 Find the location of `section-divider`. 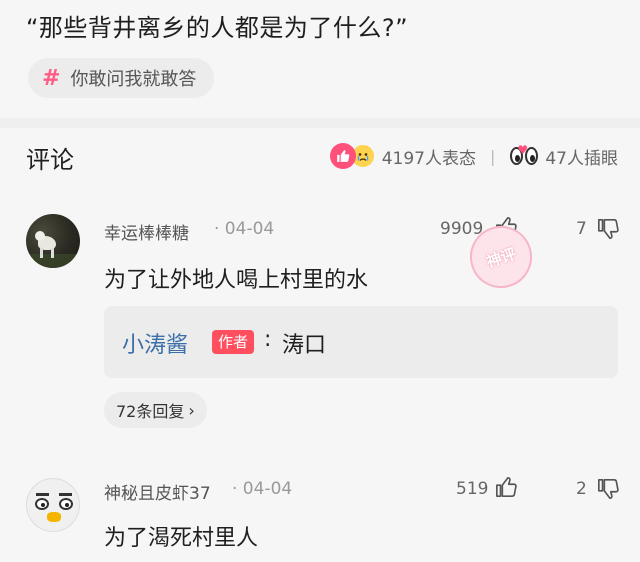

section-divider is located at coordinates (320, 123).